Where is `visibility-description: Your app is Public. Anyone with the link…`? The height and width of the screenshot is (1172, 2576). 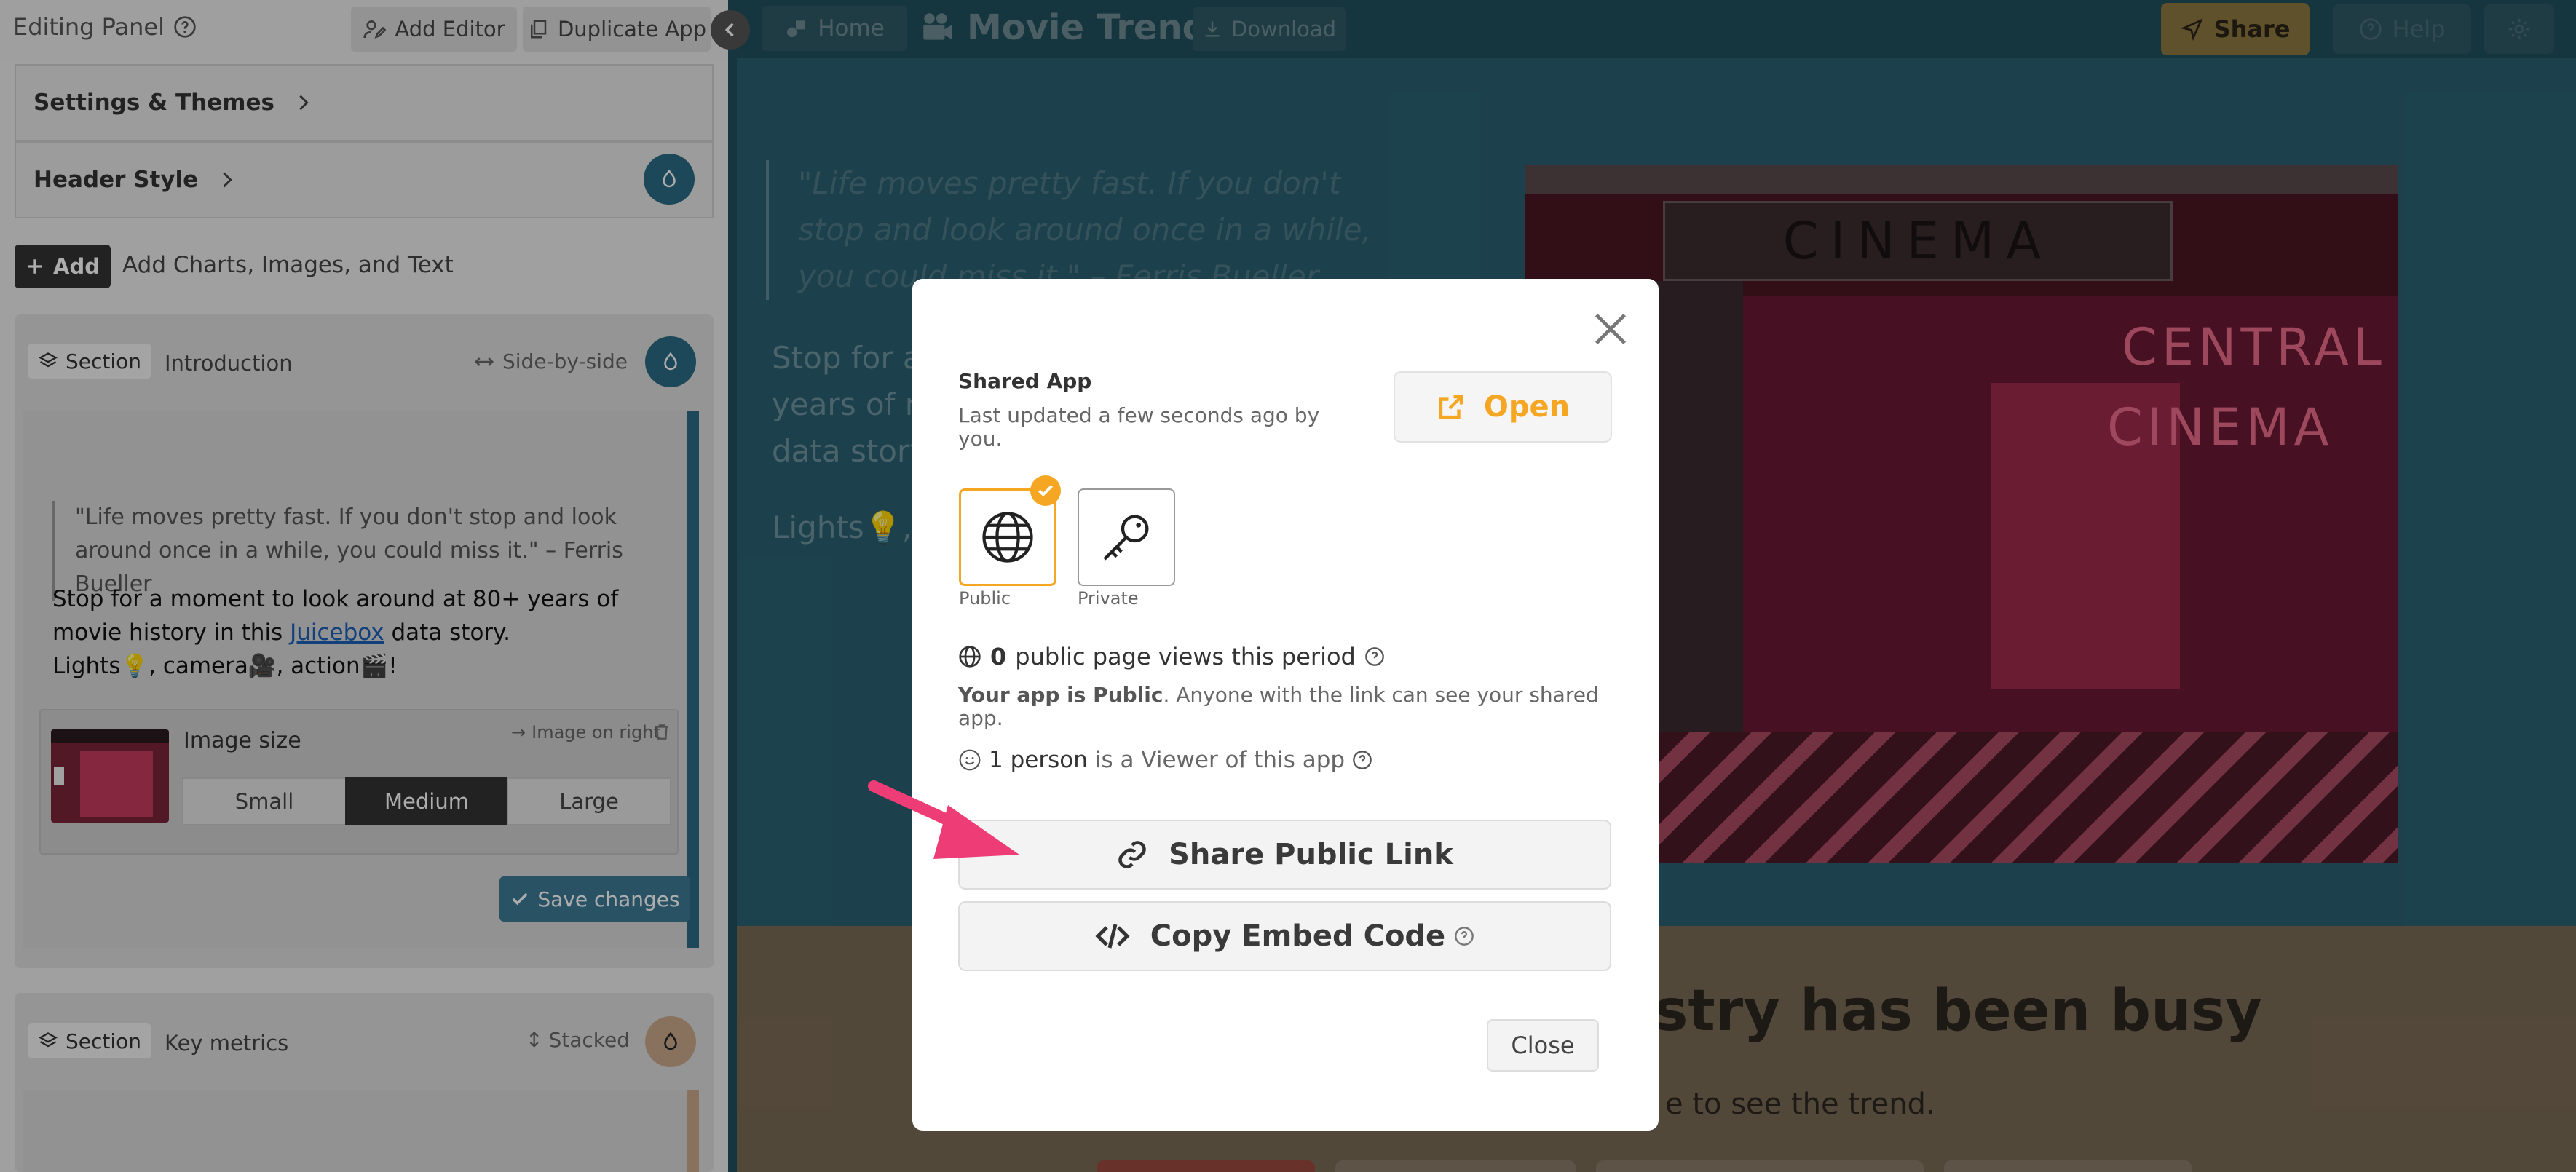 visibility-description: Your app is Public. Anyone with the link… is located at coordinates (1285, 707).